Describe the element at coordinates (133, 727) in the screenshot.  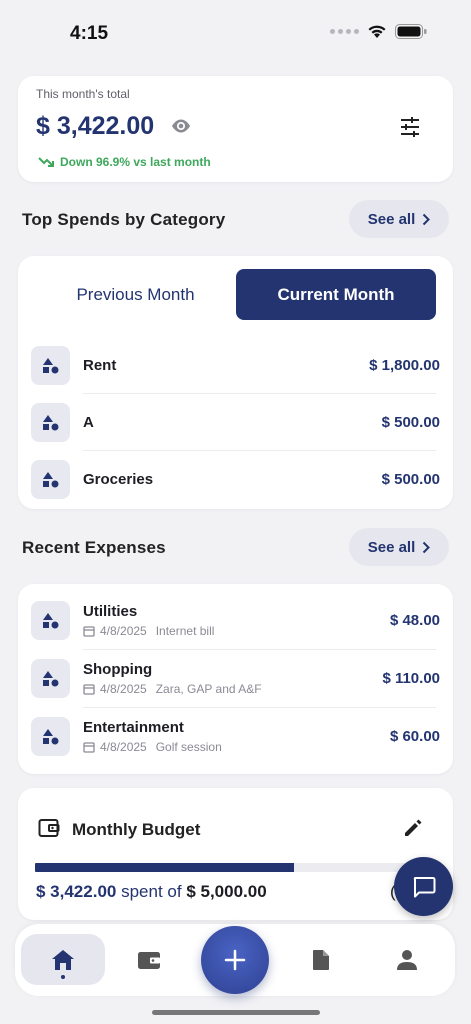
I see `expense-name: Entertainment` at that location.